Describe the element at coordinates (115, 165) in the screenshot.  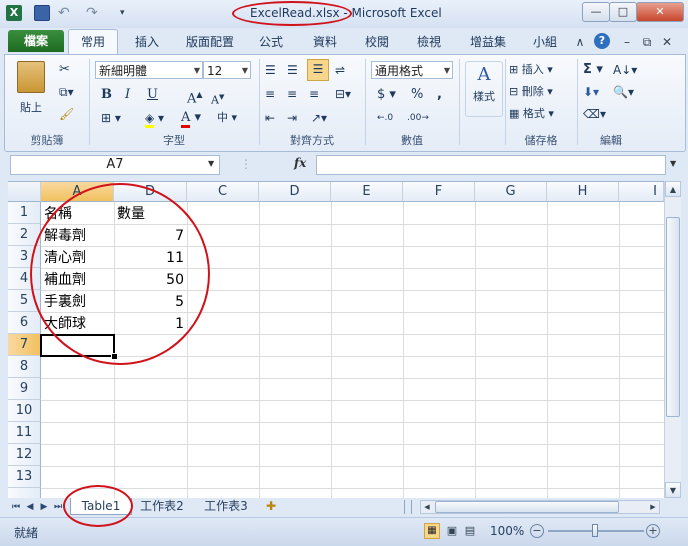
I see `name-box: A7` at that location.